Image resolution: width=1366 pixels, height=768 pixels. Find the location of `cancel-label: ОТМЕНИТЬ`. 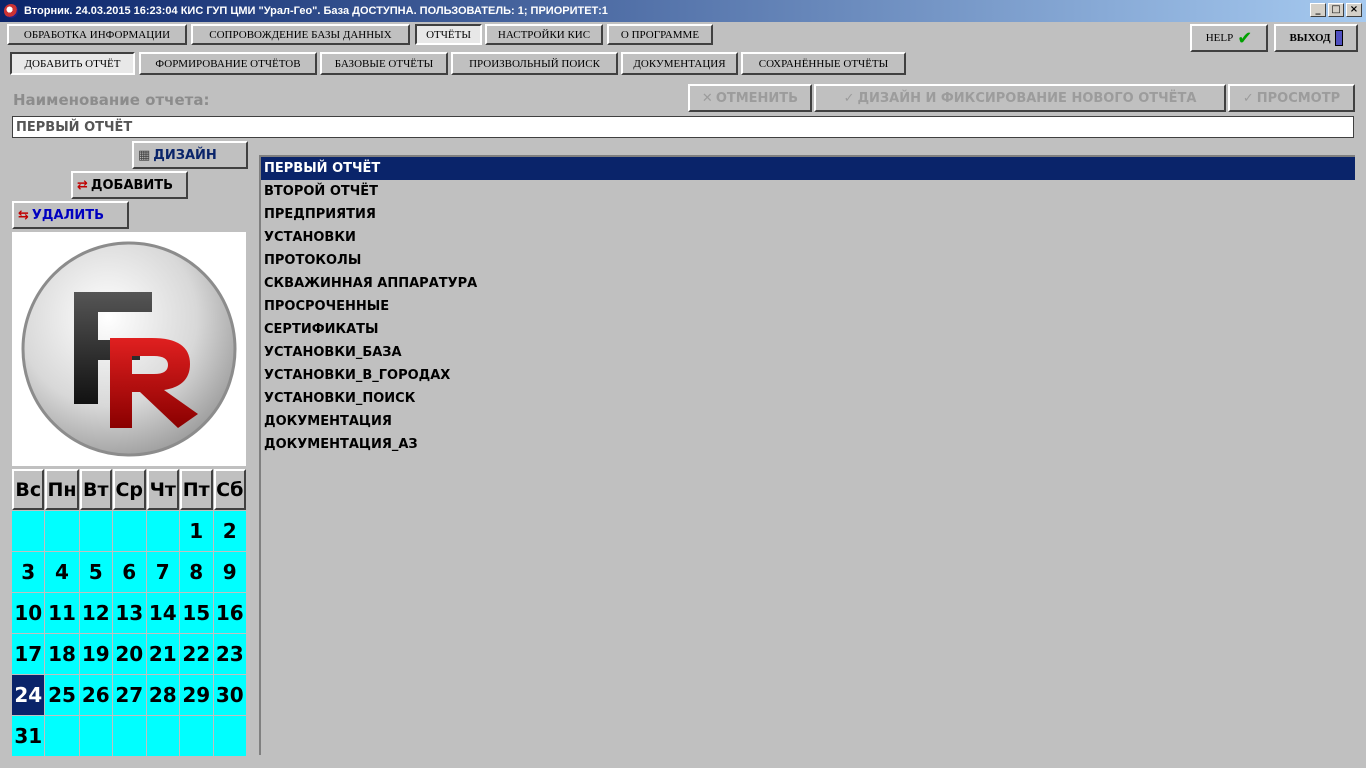

cancel-label: ОТМЕНИТЬ is located at coordinates (757, 98).